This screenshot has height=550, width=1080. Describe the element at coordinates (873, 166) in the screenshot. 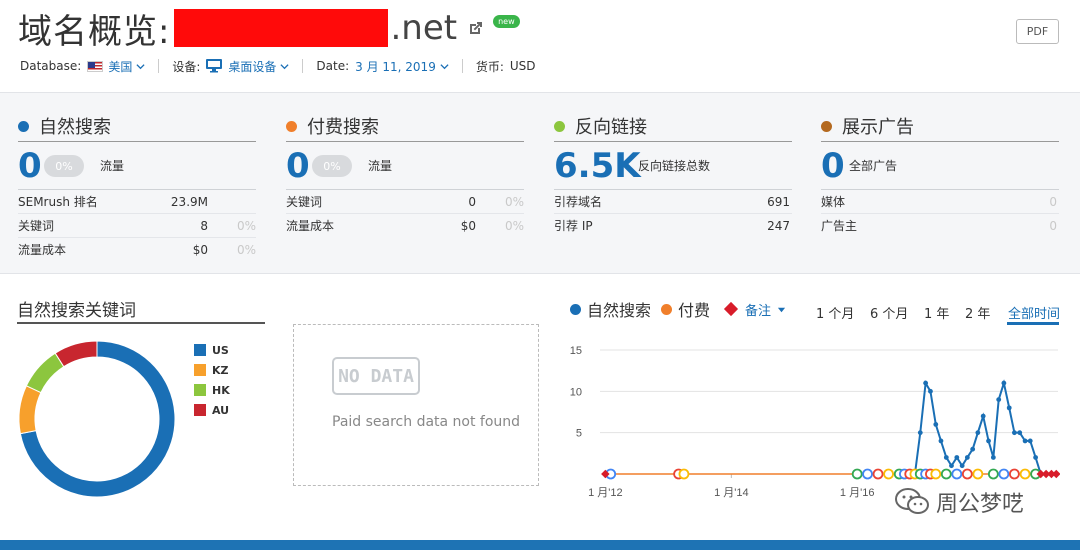

I see `display-ads-total-caption: 全部广告` at that location.